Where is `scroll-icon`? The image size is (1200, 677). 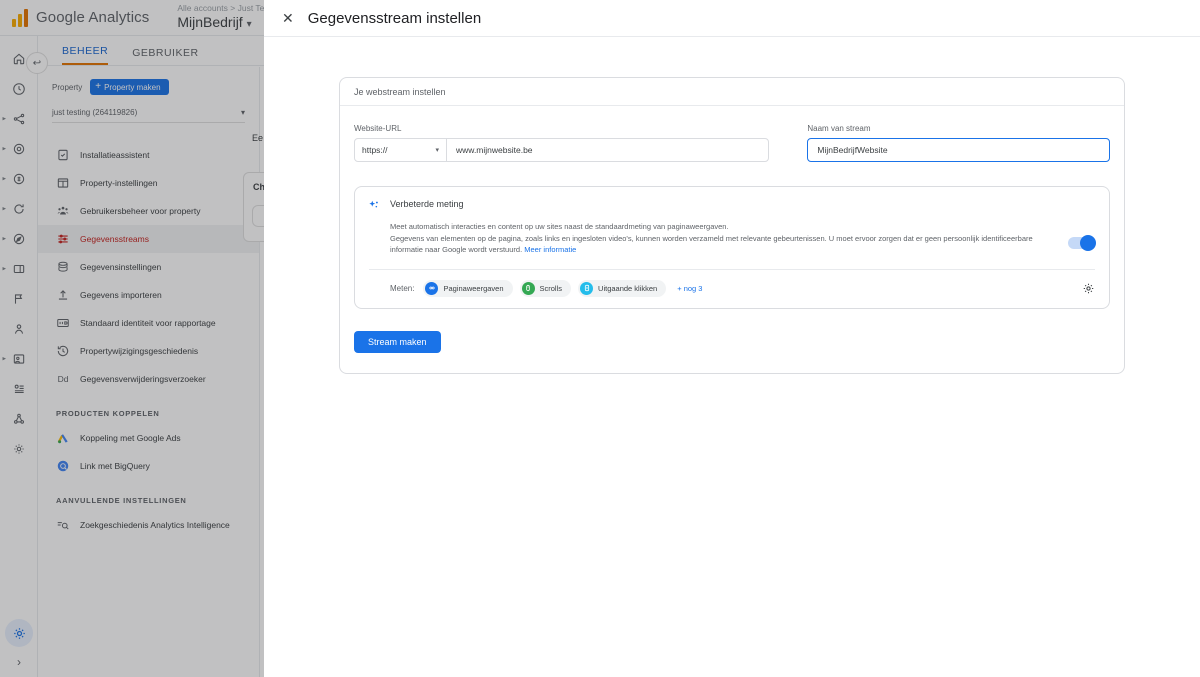 scroll-icon is located at coordinates (528, 288).